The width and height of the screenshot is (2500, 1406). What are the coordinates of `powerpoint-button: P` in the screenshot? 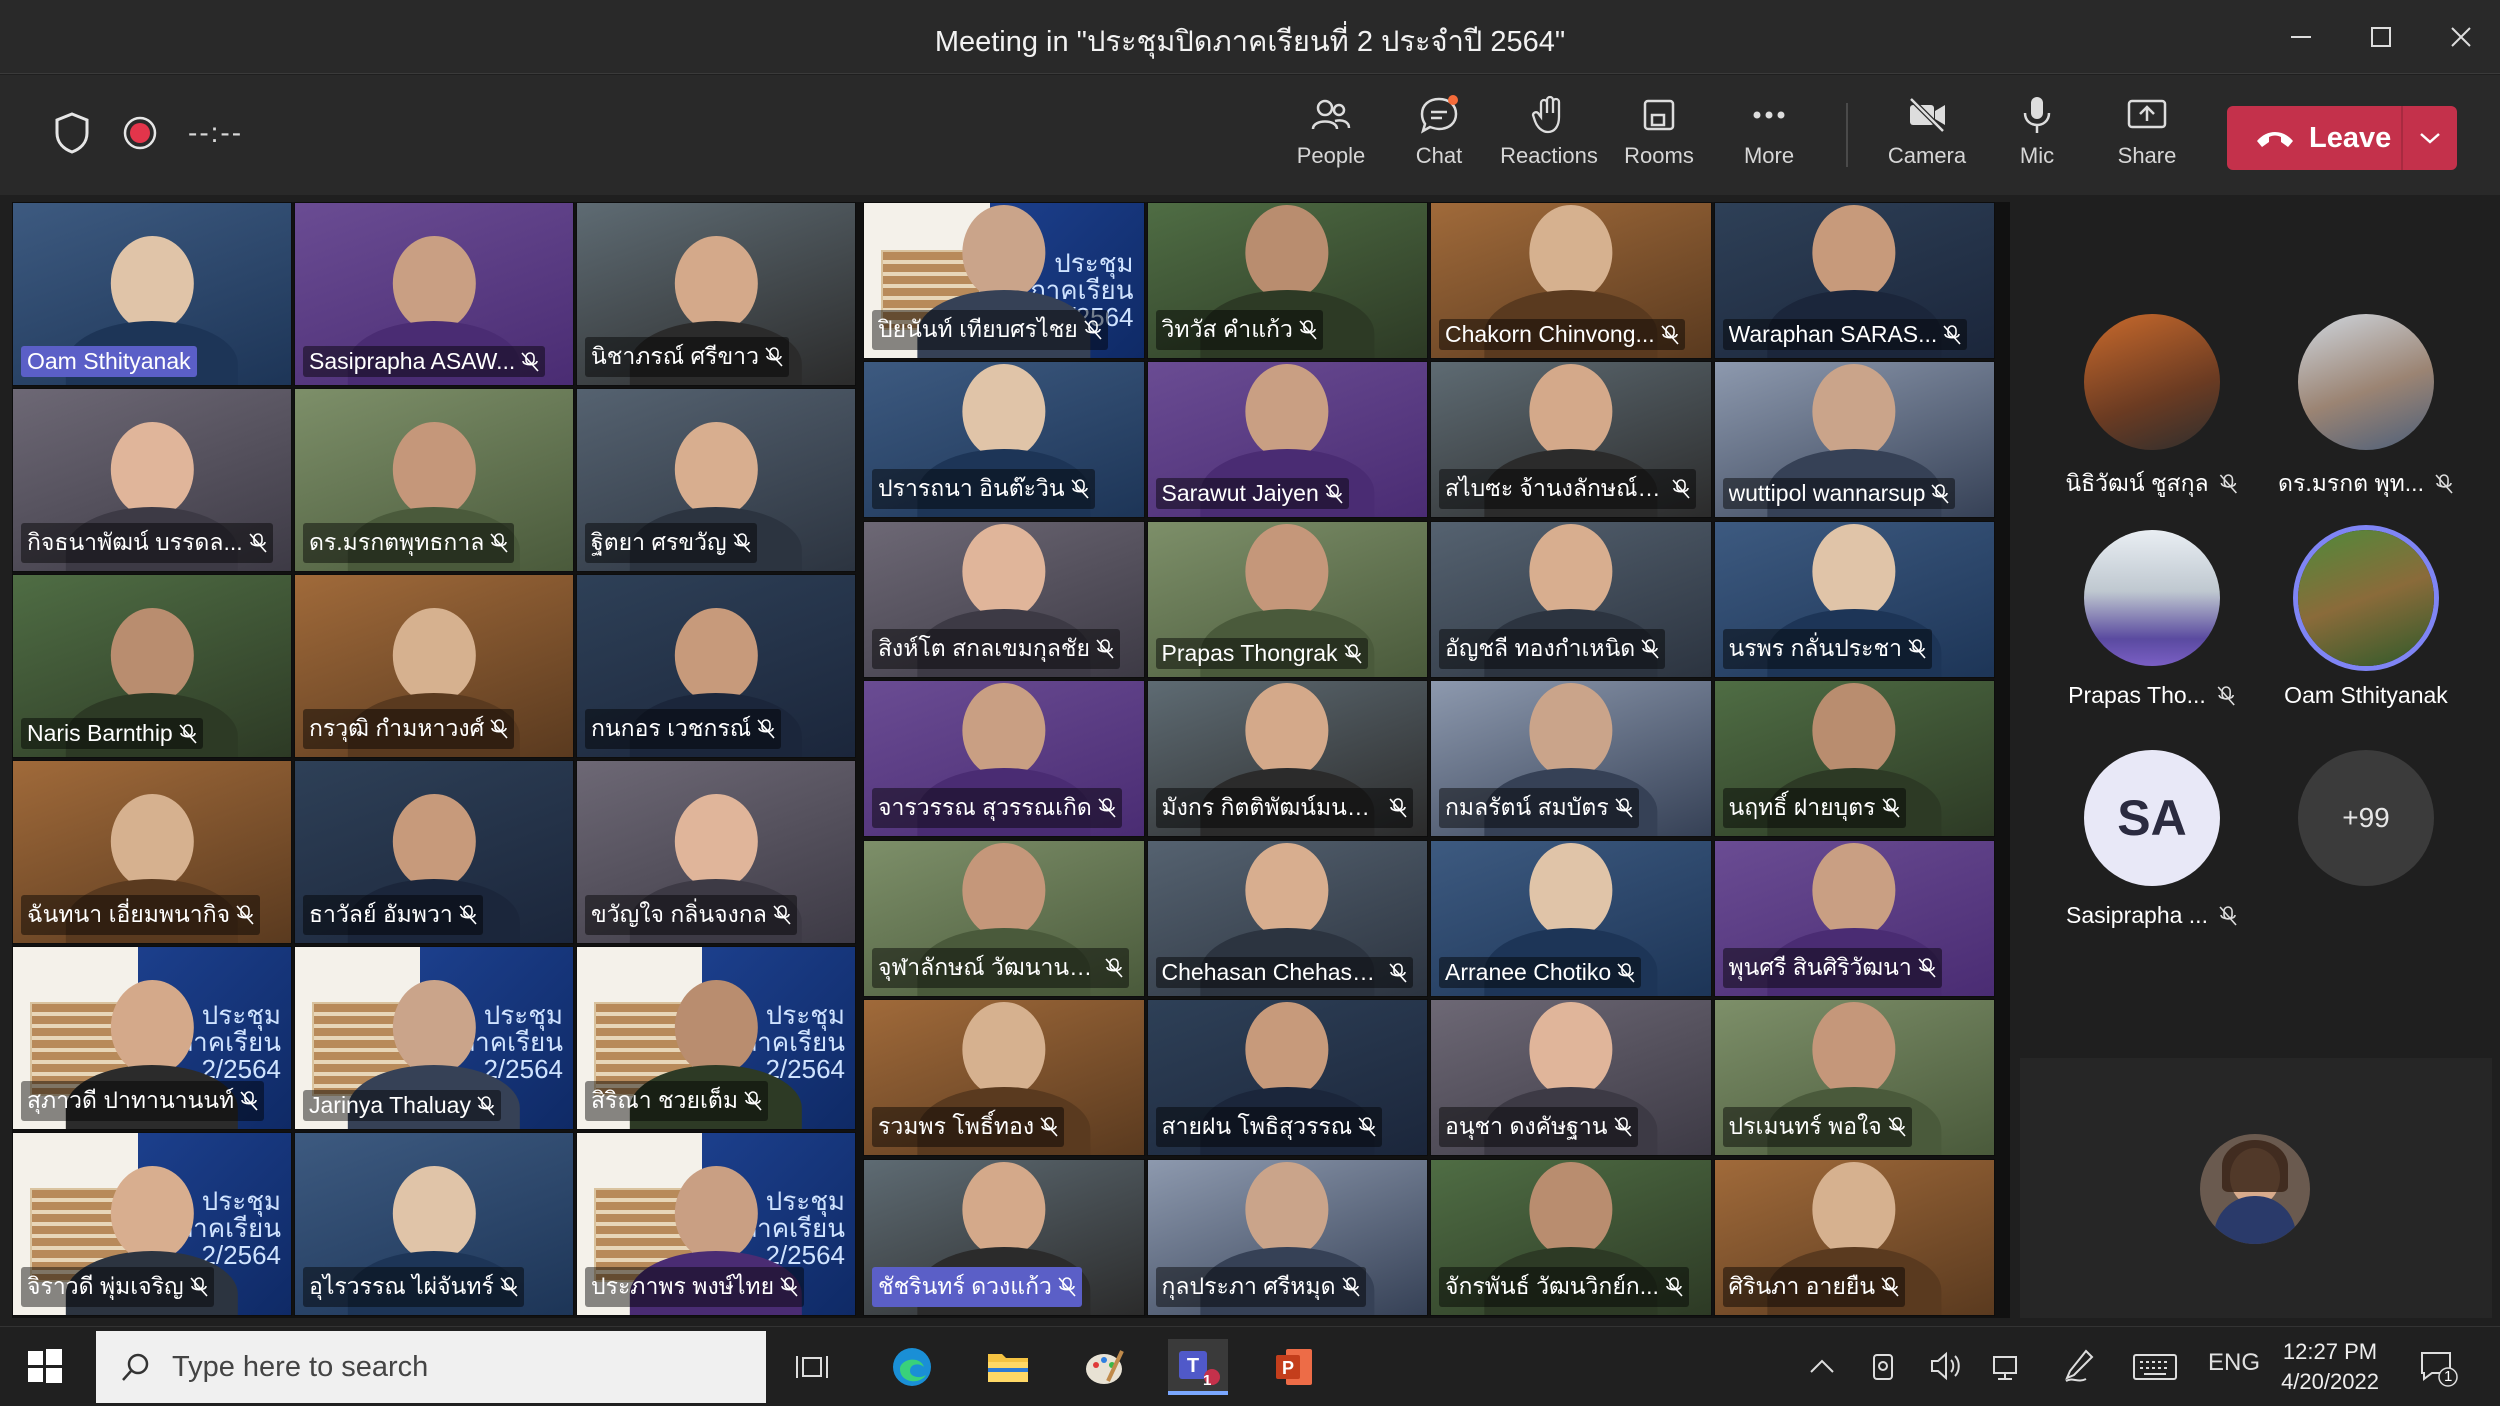 It's located at (1294, 1367).